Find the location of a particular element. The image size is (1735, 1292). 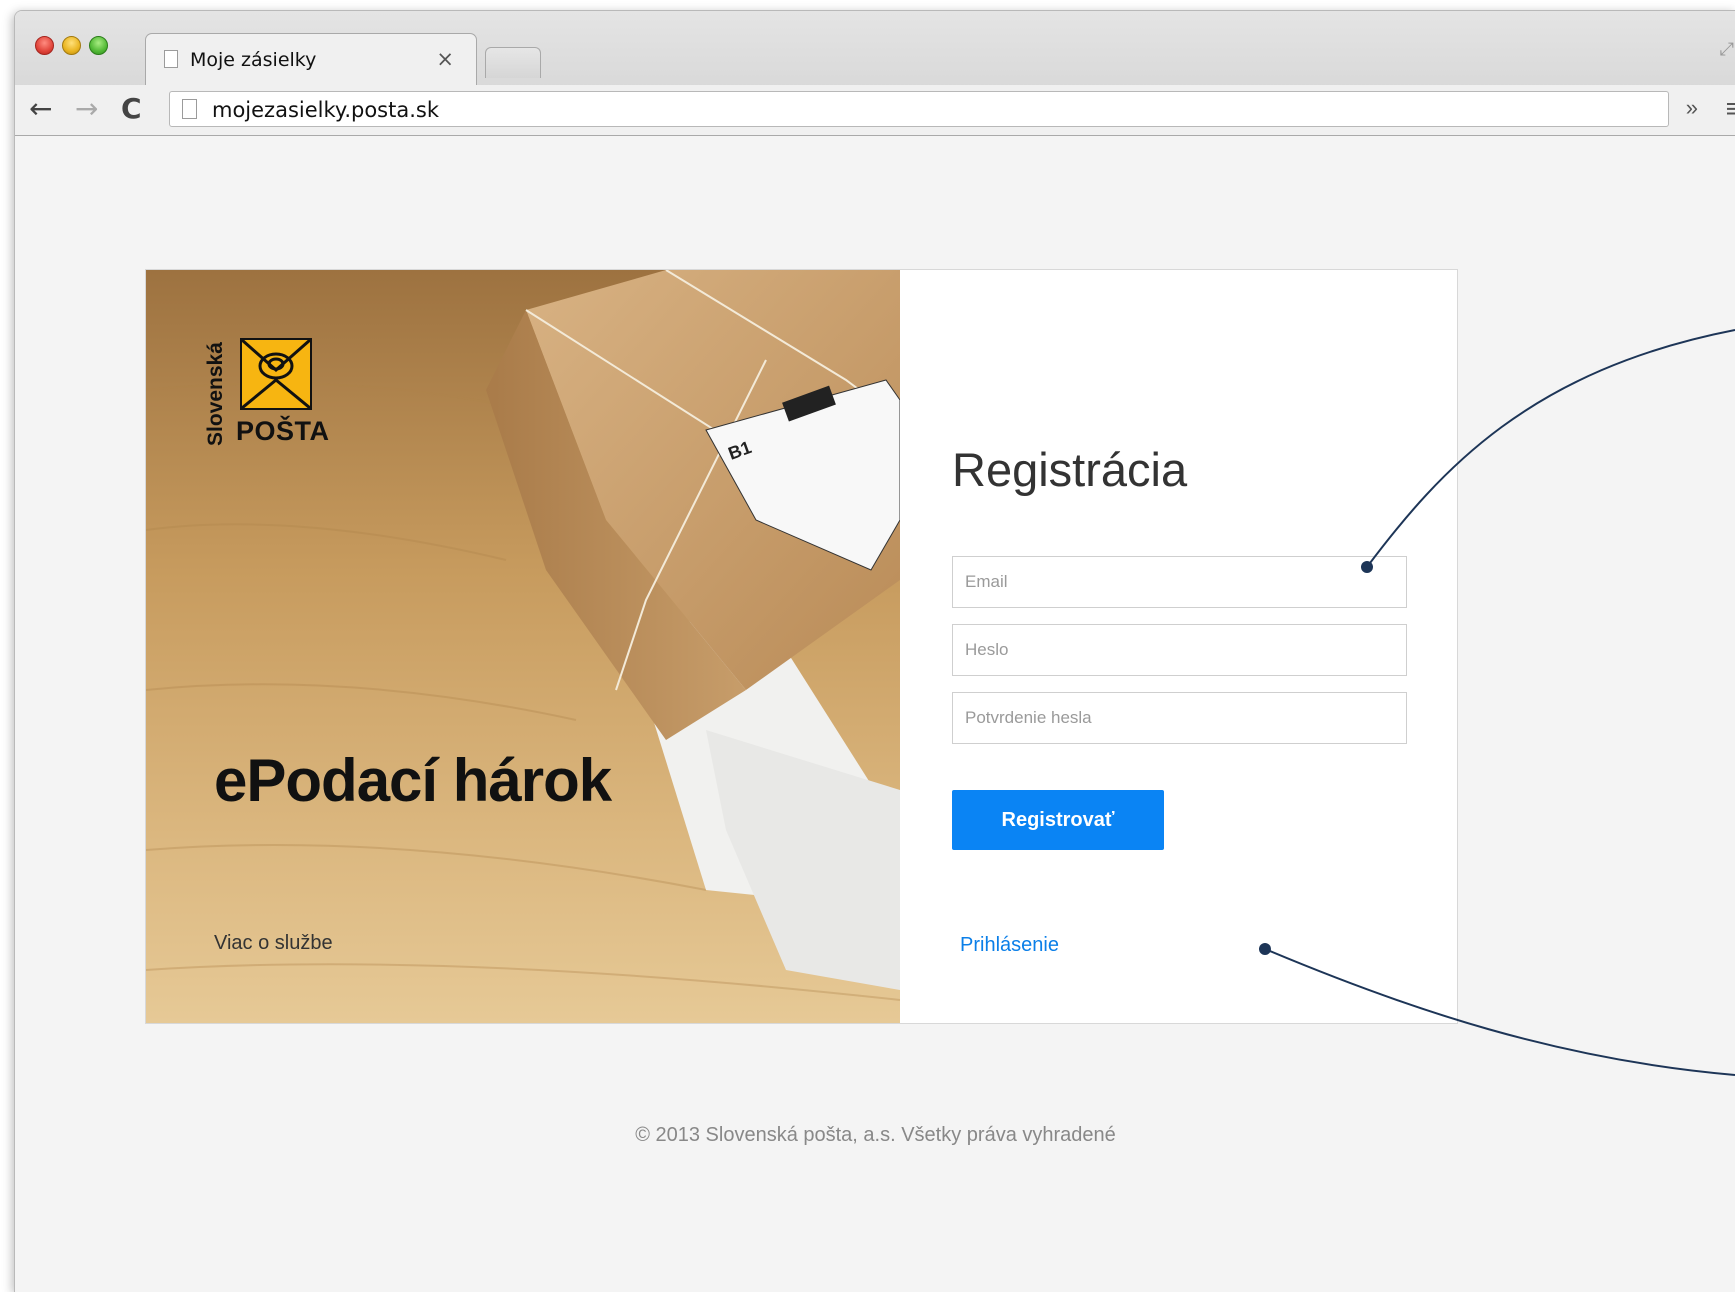

reload-icon: C is located at coordinates (131, 109).